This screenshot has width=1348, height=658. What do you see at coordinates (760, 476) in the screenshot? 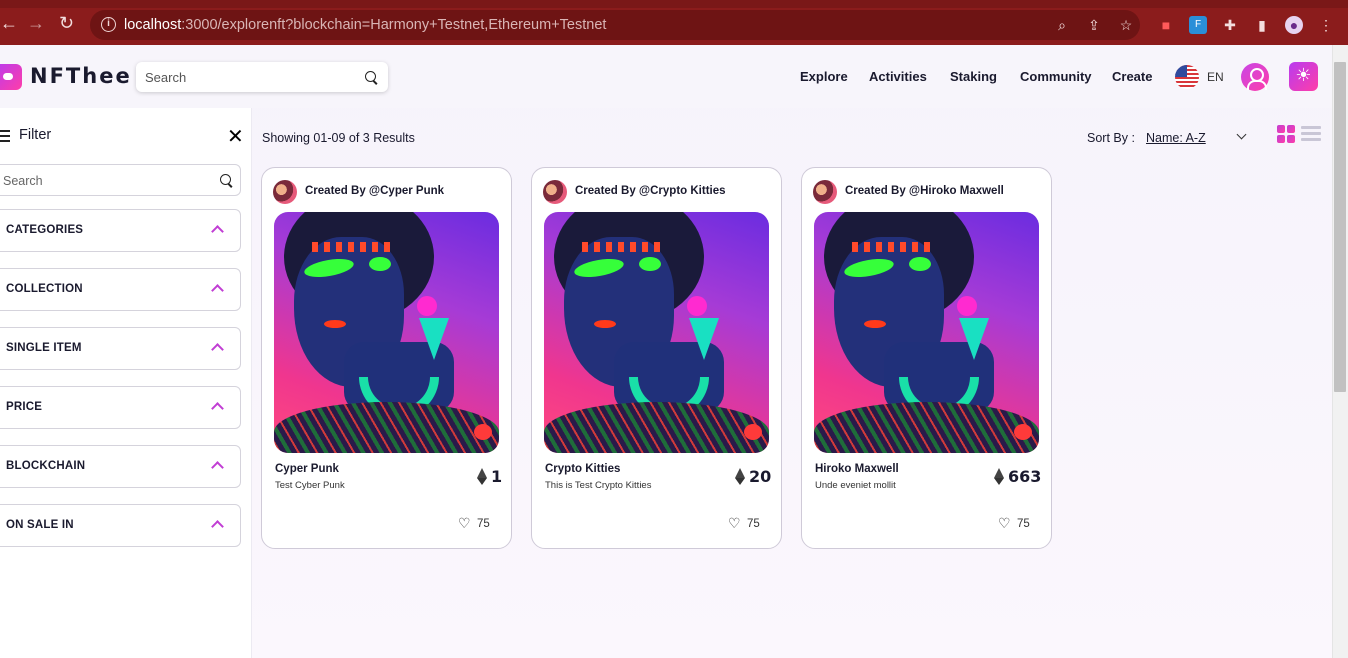
I see `nft-price: 20` at bounding box center [760, 476].